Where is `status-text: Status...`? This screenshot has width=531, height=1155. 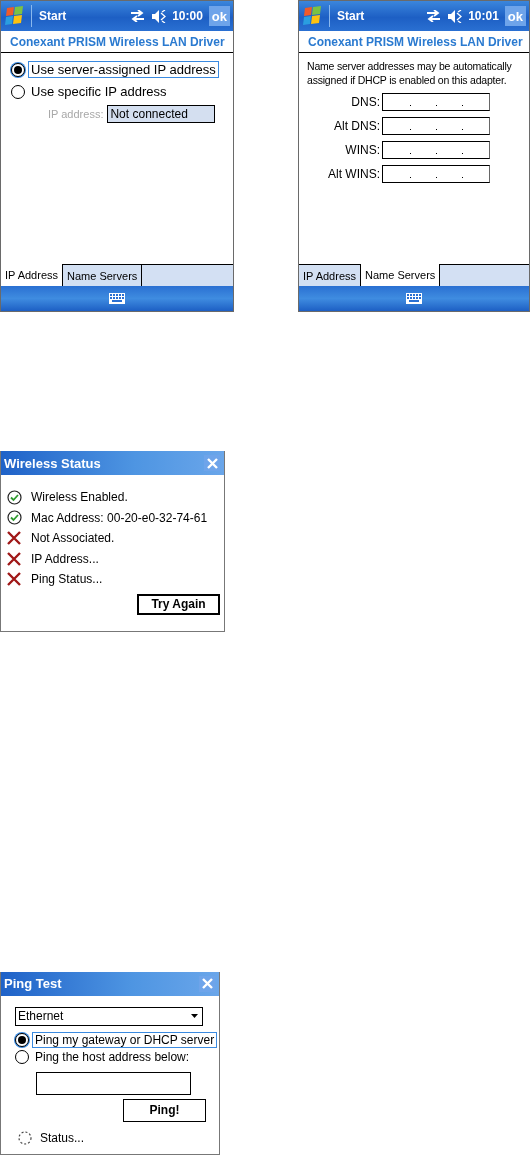
status-text: Status... is located at coordinates (62, 1137).